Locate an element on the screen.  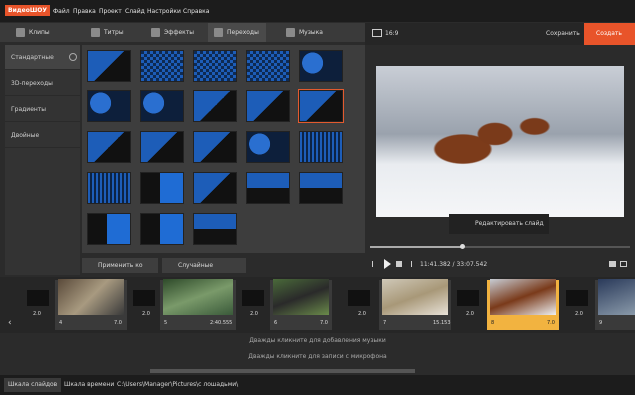
tab-time-timeline: Шкала времени is located at coordinates (89, 385).